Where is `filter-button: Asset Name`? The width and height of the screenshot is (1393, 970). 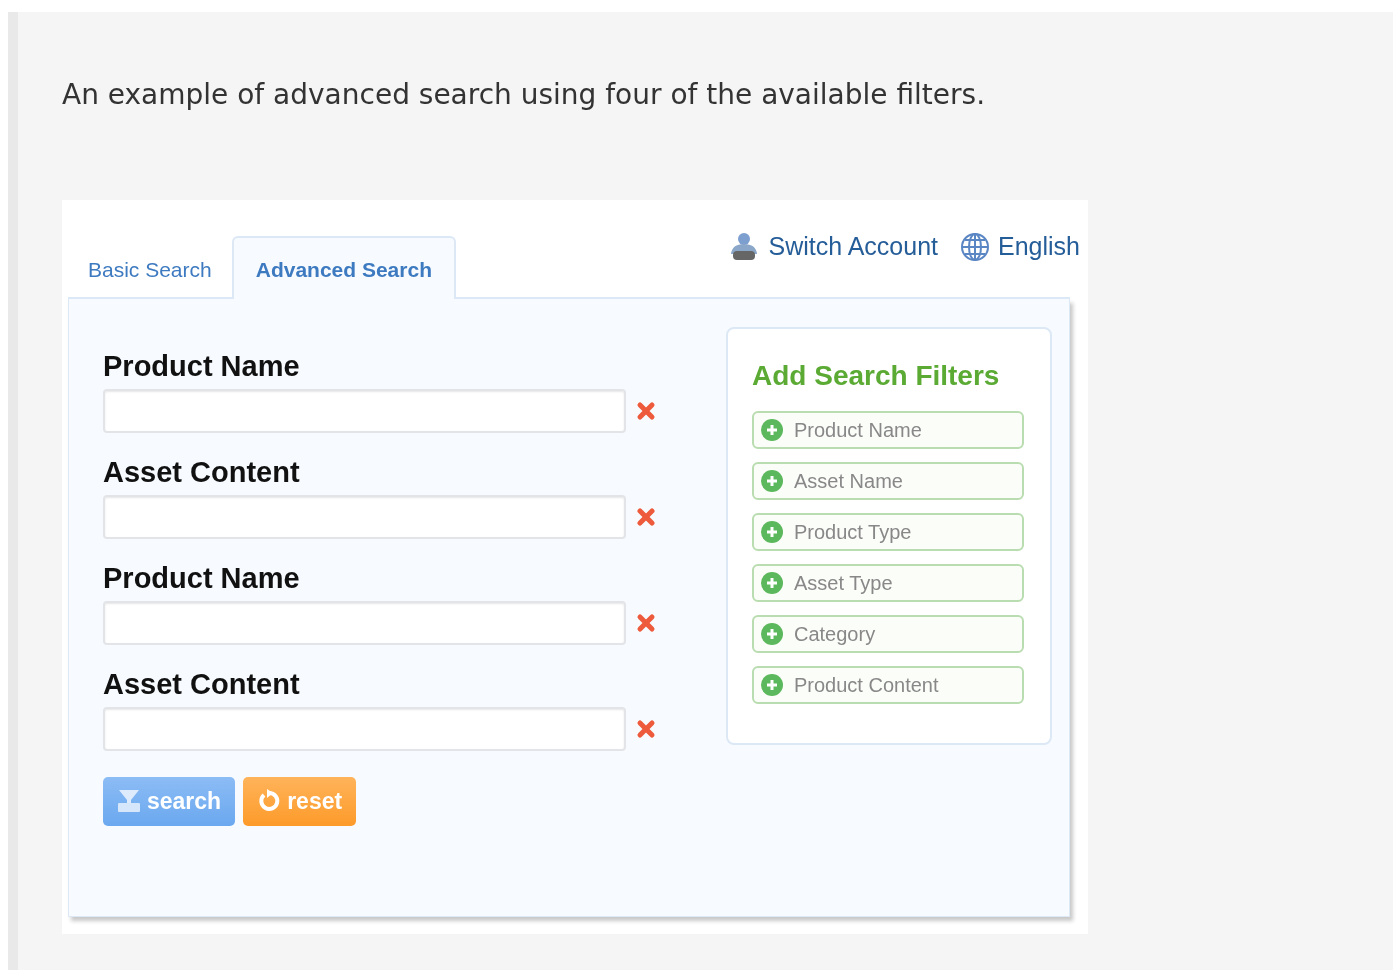 filter-button: Asset Name is located at coordinates (888, 480).